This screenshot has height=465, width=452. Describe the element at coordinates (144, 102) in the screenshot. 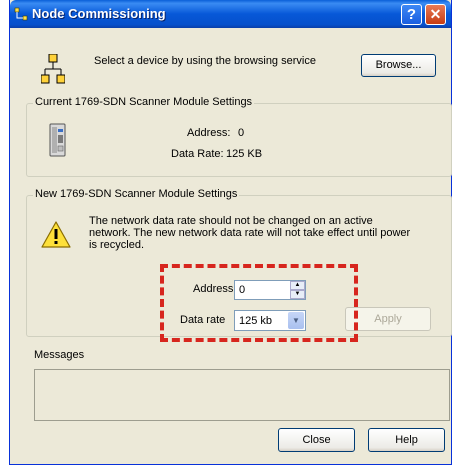

I see `current-settings-title: Current 1769-SDN Scanner Module Settings` at that location.